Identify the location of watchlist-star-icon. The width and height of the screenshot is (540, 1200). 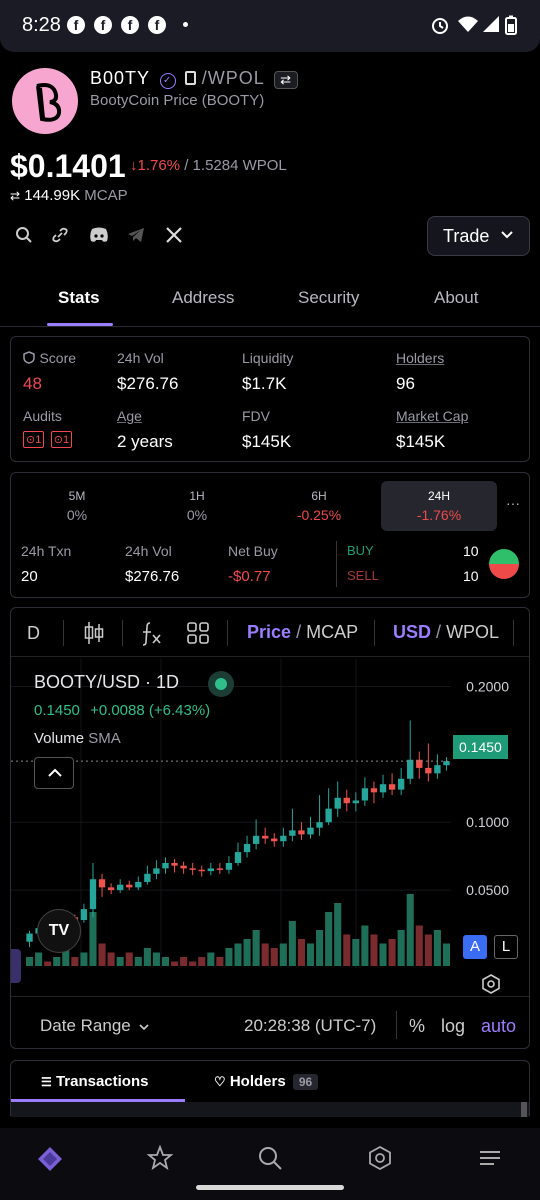
(160, 1158).